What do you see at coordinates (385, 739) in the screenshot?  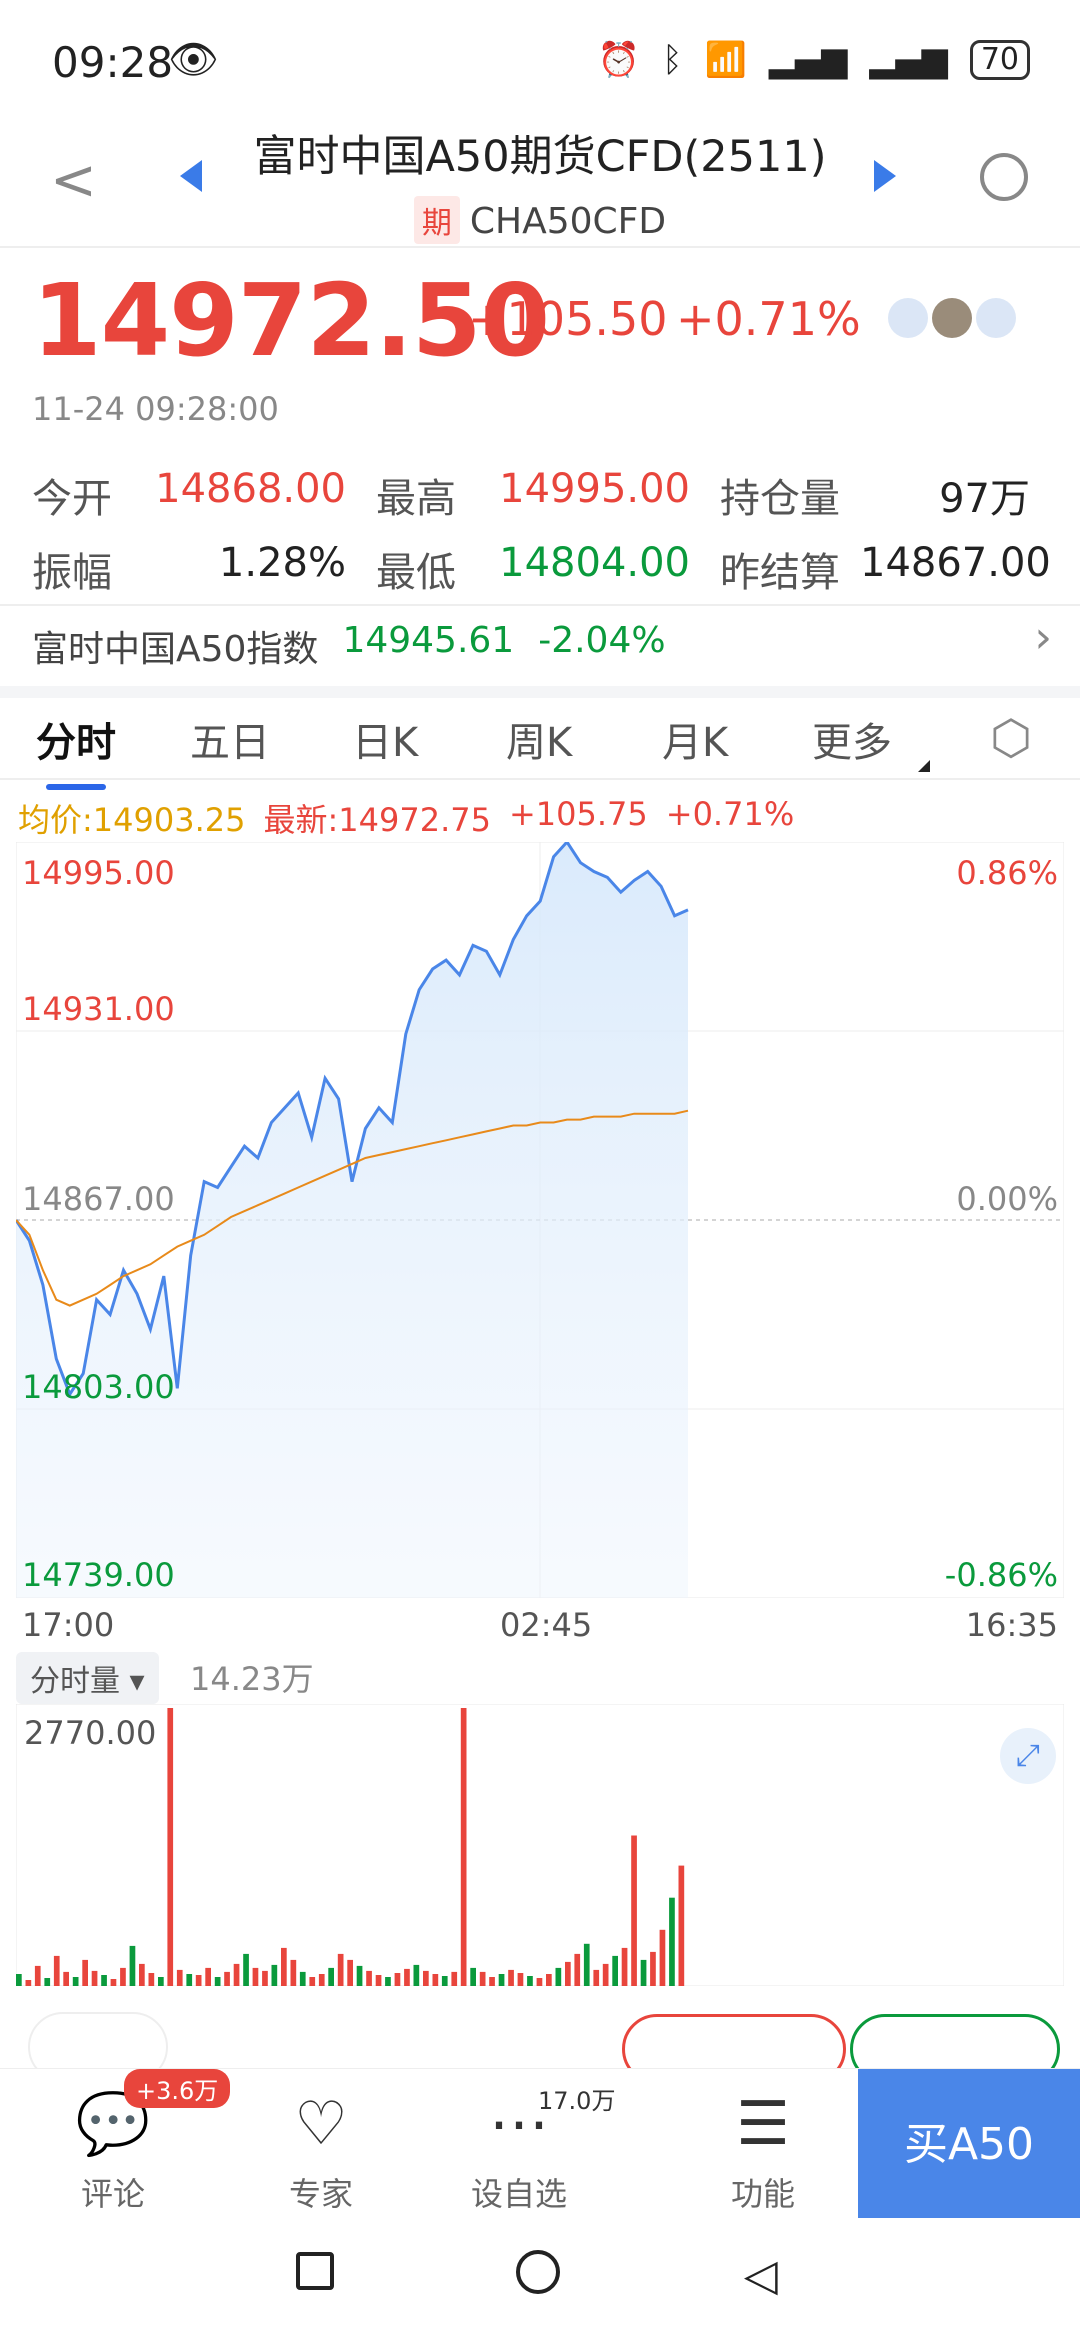 I see `tab-daily-k: 日K` at bounding box center [385, 739].